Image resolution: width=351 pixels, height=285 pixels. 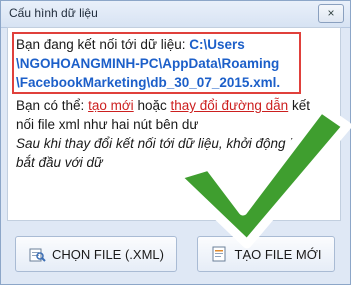 What do you see at coordinates (59, 162) in the screenshot?
I see `message-line-7: bắt đầu với dữ` at bounding box center [59, 162].